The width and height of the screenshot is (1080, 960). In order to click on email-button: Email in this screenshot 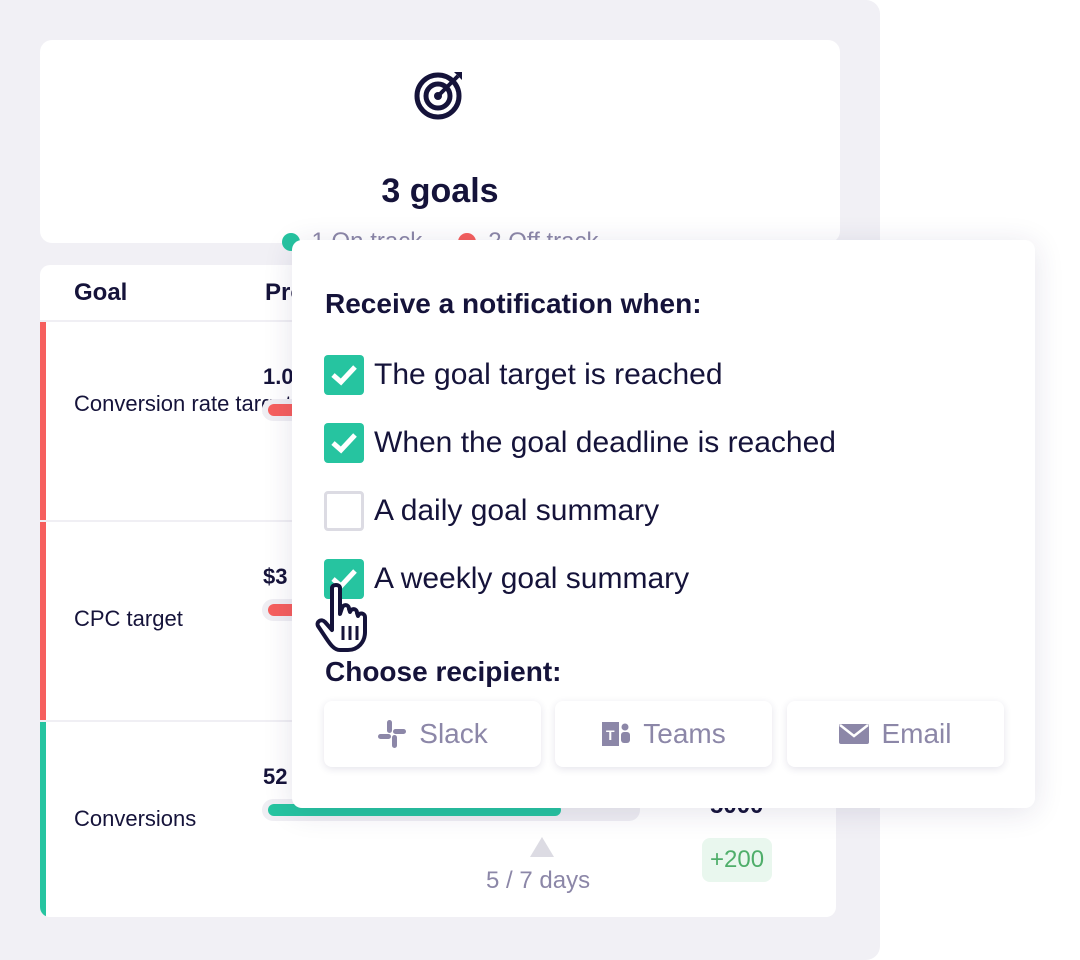, I will do `click(895, 734)`.